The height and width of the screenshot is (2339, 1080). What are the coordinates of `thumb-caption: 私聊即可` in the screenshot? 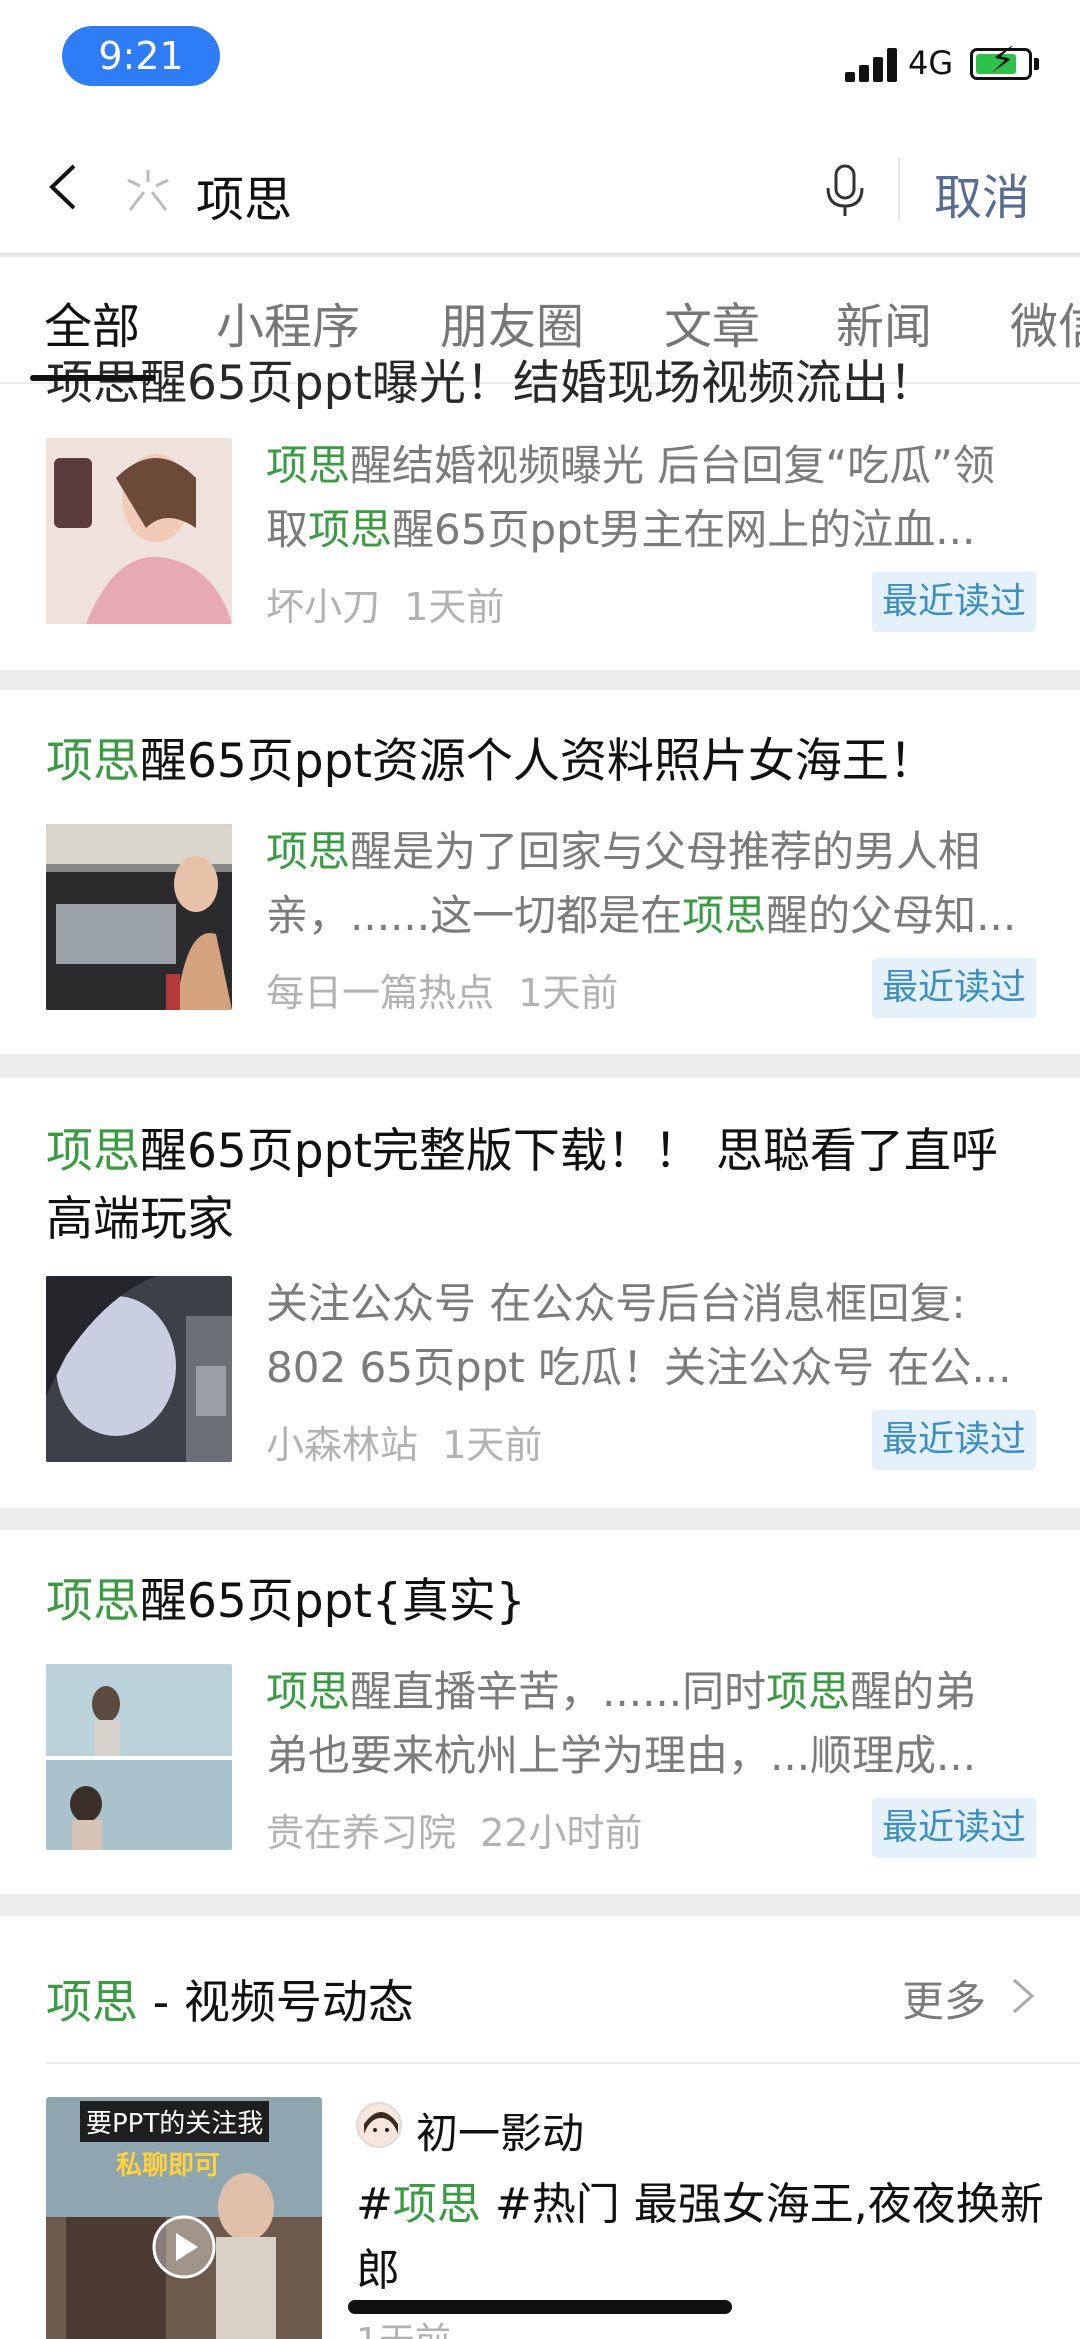 It's located at (168, 2166).